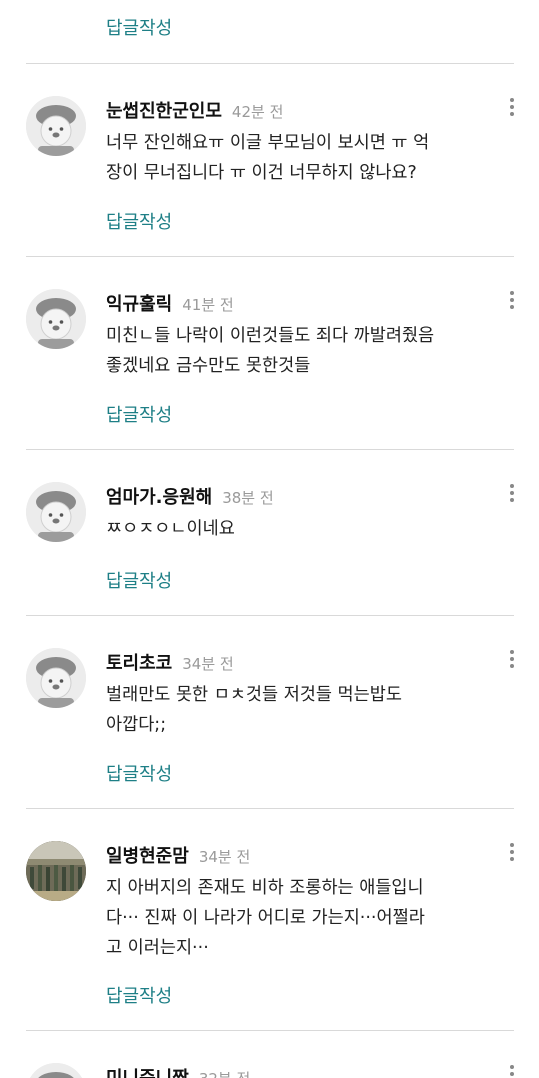 Image resolution: width=539 pixels, height=1078 pixels. Describe the element at coordinates (265, 918) in the screenshot. I see `text-line: 다··· 진짜 이 나라가 어디로 가는지···어쩔라` at that location.